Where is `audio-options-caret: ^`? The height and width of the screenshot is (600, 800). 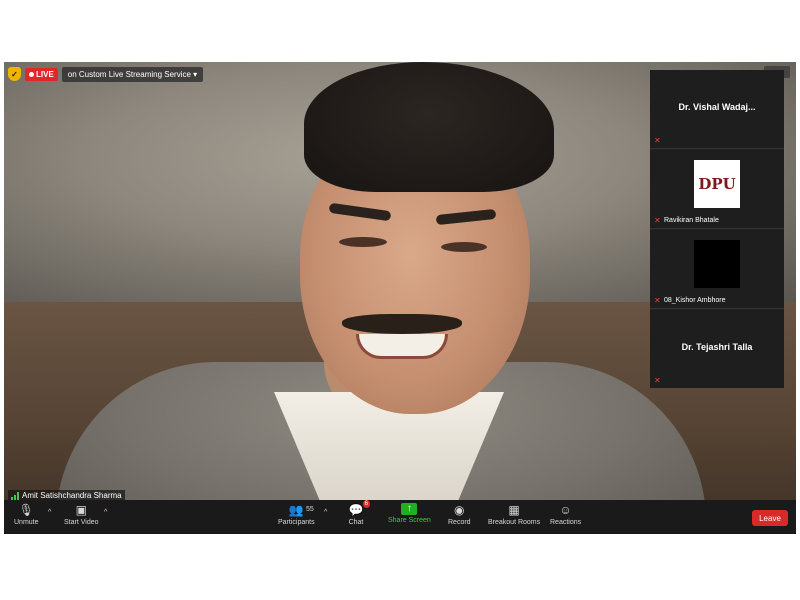 audio-options-caret: ^ is located at coordinates (49, 512).